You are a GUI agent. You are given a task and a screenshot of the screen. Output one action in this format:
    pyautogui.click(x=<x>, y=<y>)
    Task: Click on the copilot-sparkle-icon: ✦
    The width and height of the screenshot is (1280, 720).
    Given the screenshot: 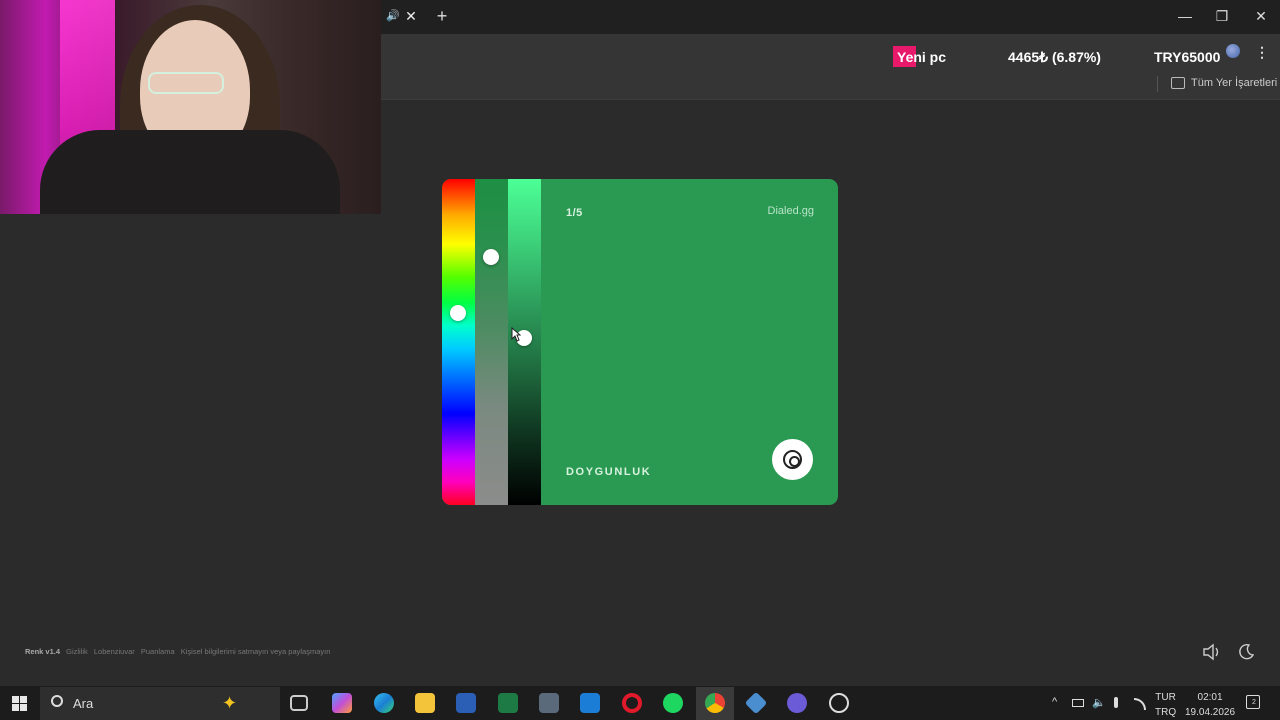 What is the action you would take?
    pyautogui.click(x=229, y=703)
    